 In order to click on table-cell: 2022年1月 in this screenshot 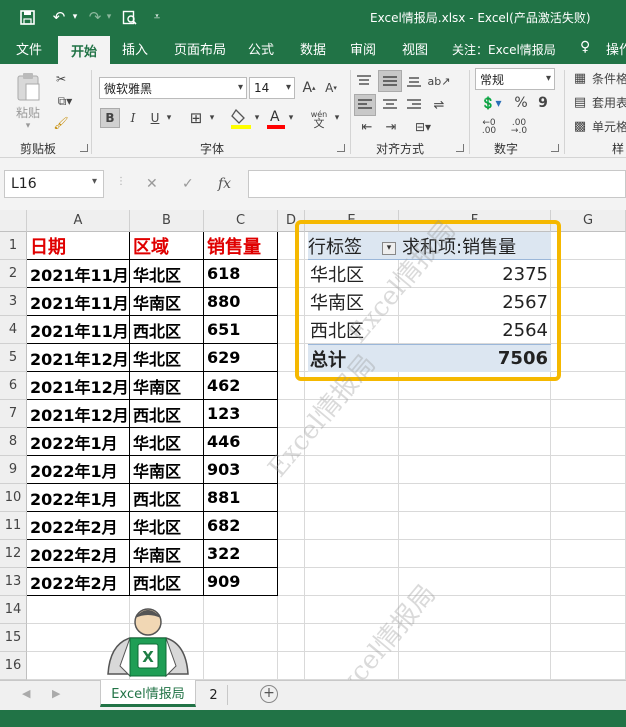, I will do `click(78, 442)`.